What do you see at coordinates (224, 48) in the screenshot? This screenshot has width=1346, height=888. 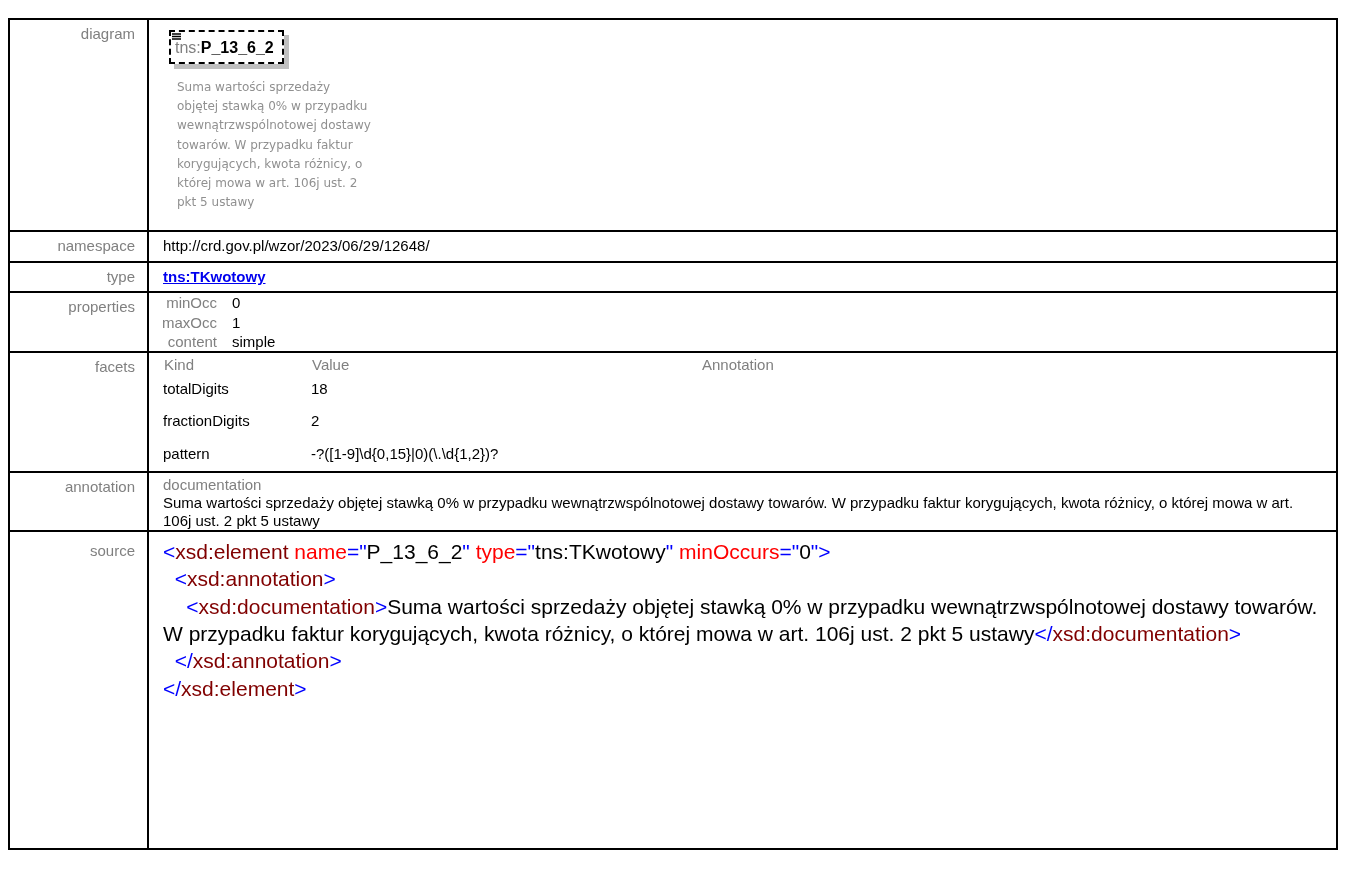 I see `element-name: tns:P_13_6_2` at bounding box center [224, 48].